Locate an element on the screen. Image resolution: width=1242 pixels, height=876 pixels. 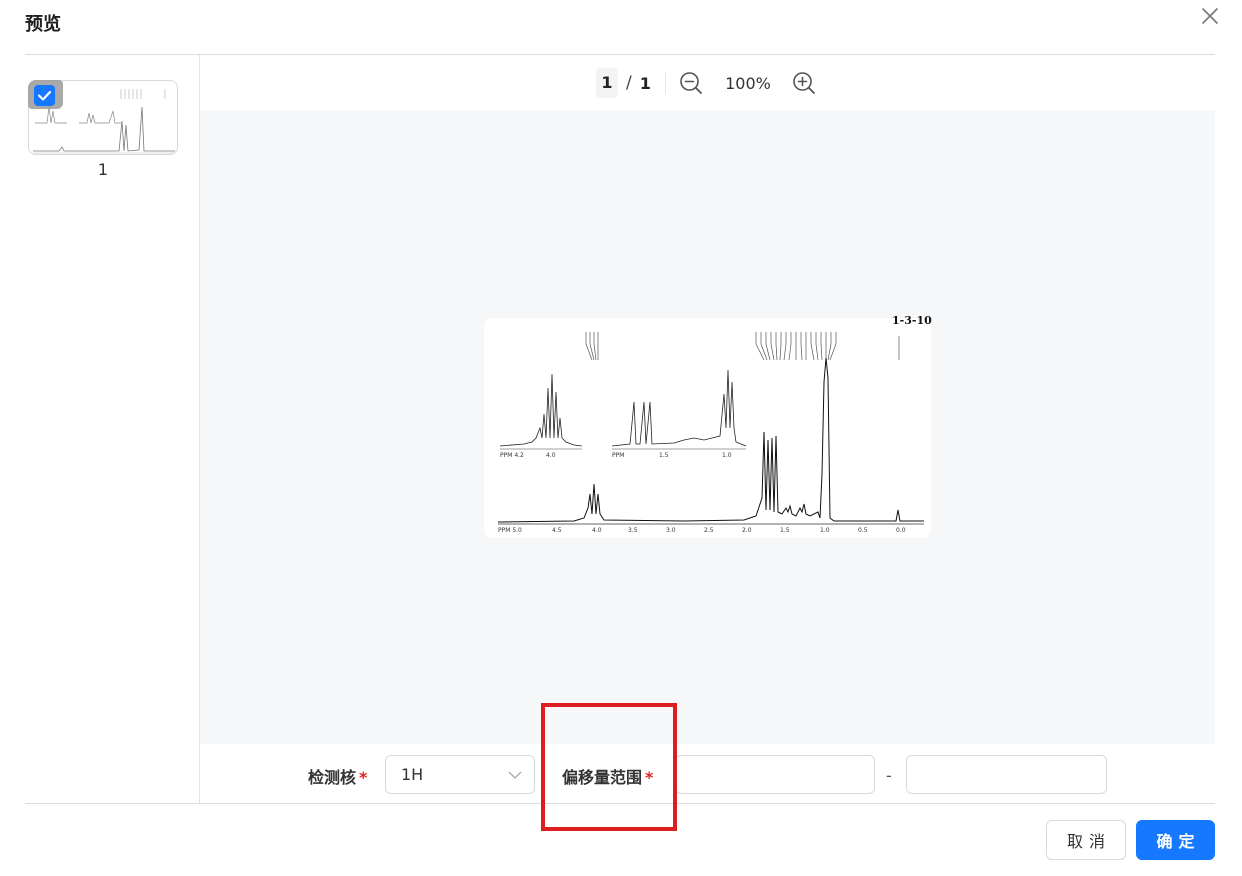
zoom-in-icon is located at coordinates (804, 83).